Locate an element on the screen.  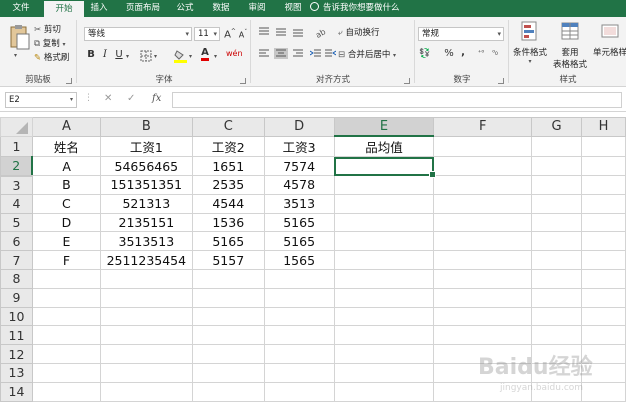
cell-d4: 3513 is located at coordinates (299, 203).